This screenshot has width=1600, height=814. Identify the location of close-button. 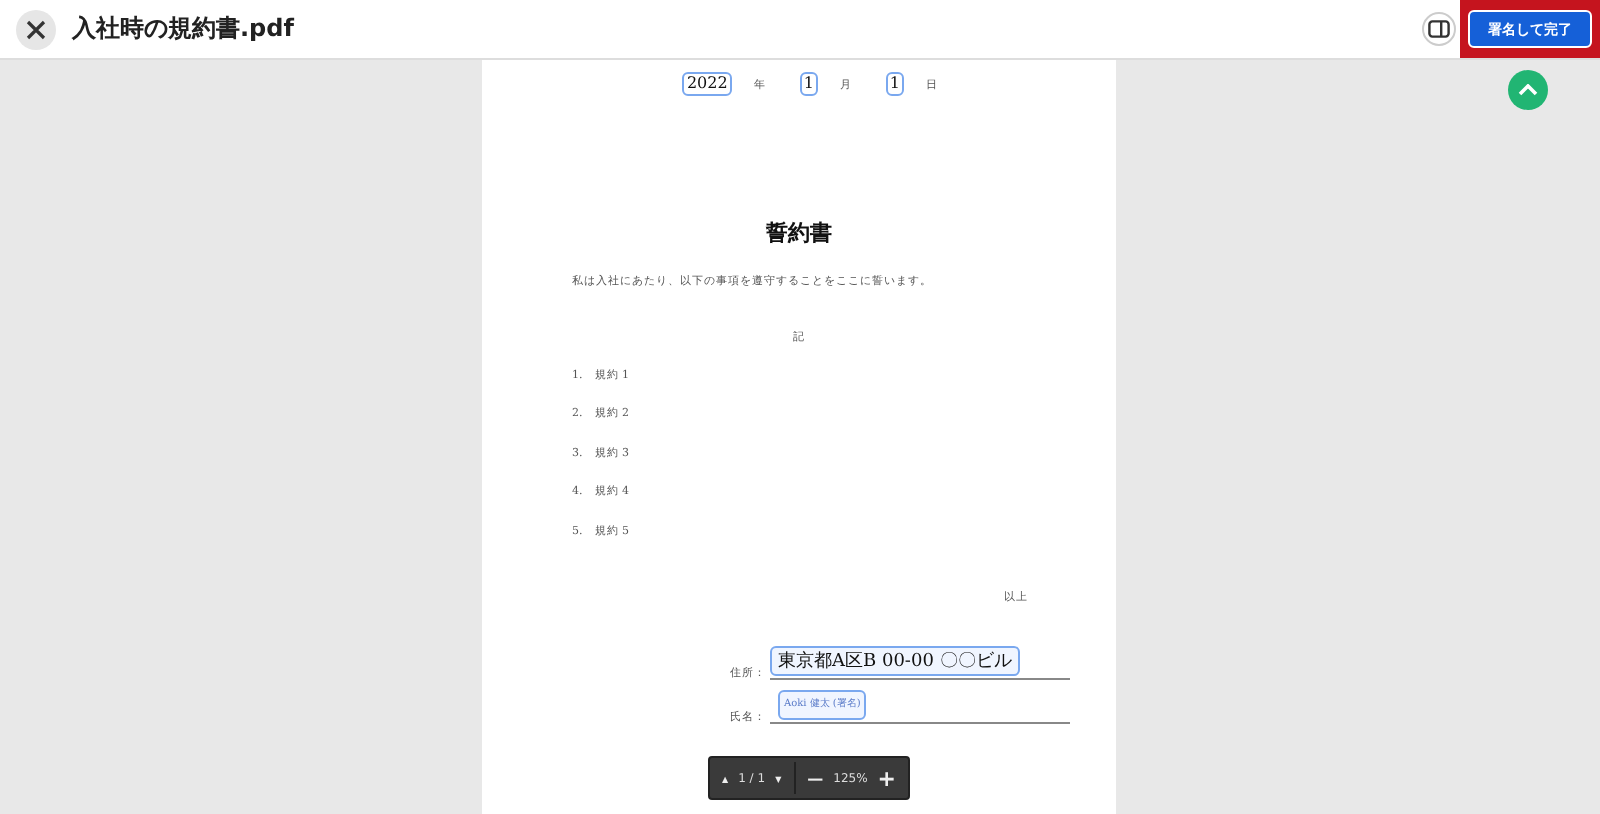
(36, 29).